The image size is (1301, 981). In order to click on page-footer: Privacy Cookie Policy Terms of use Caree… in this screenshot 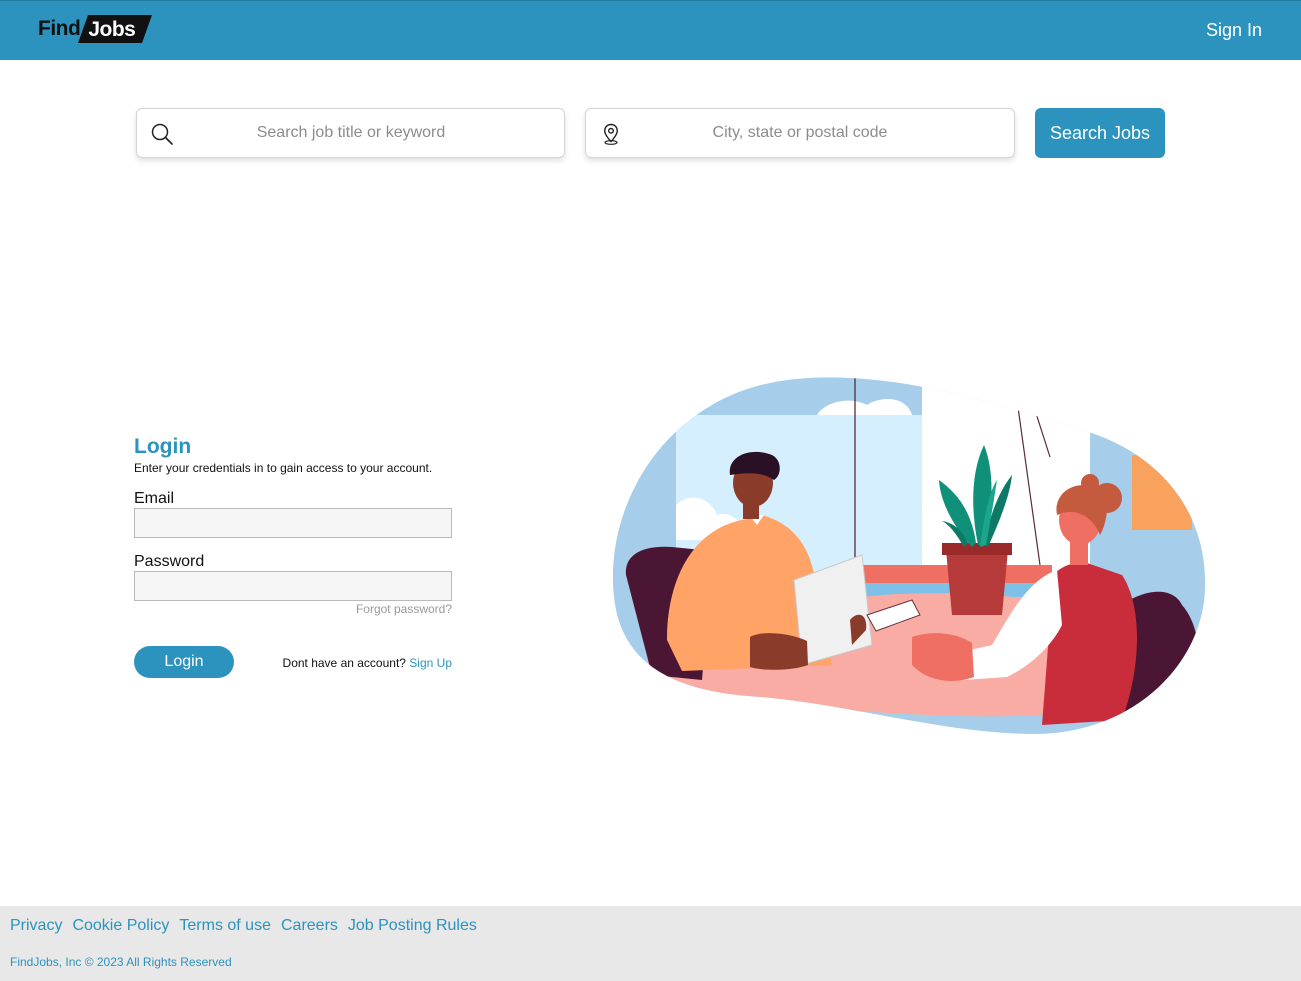, I will do `click(650, 943)`.